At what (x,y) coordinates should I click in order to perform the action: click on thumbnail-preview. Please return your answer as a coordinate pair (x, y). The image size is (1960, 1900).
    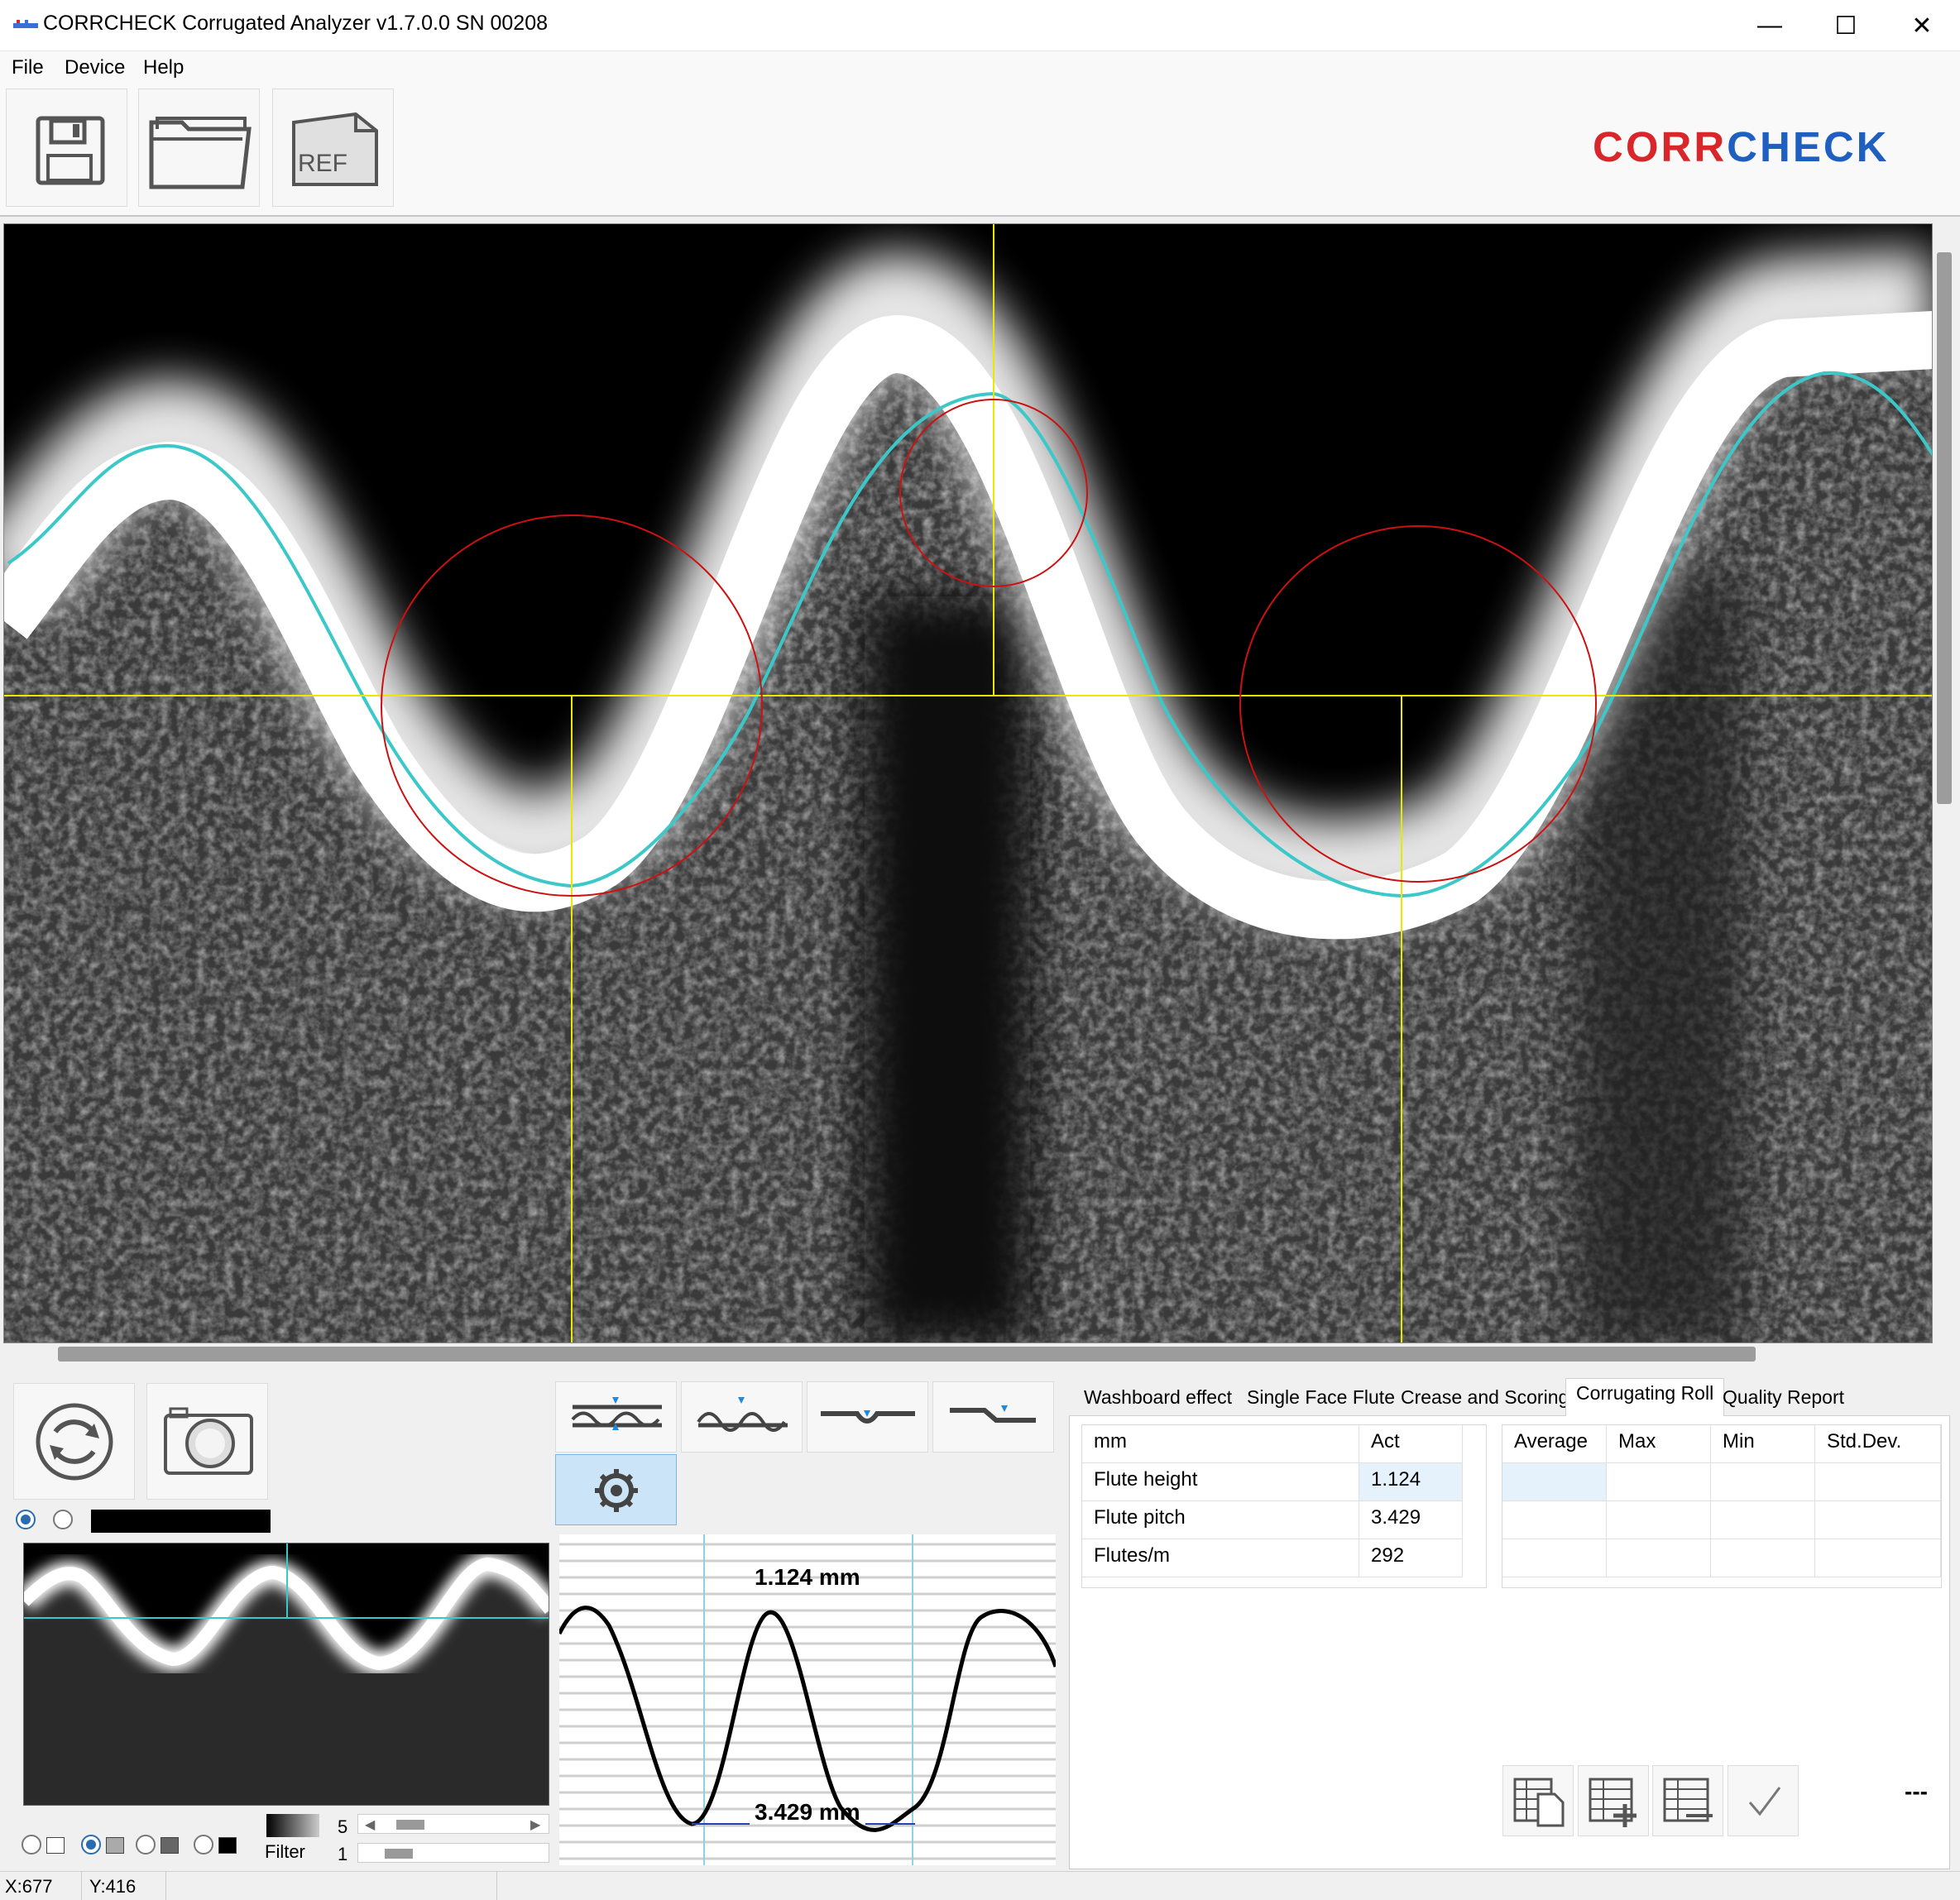
    Looking at the image, I should click on (286, 1674).